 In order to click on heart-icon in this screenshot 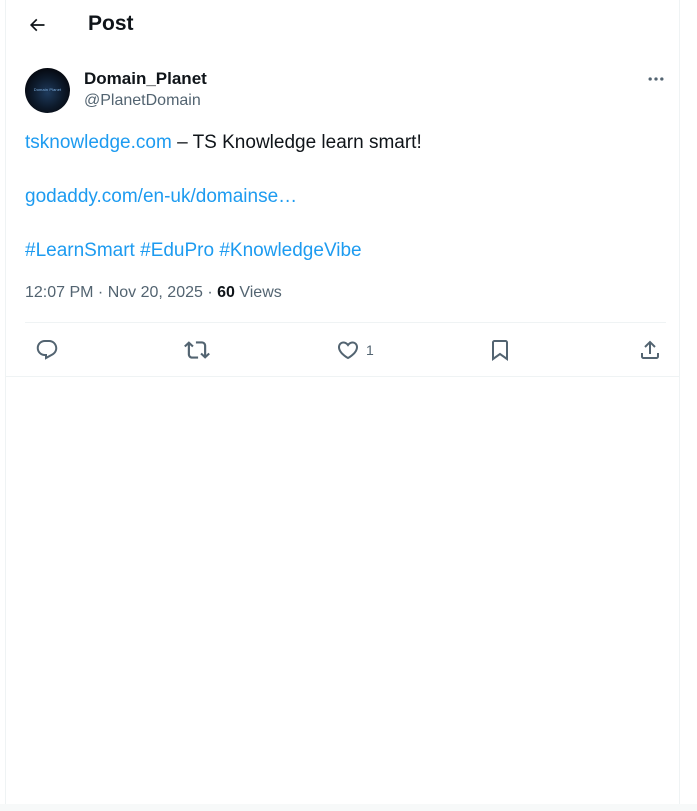, I will do `click(348, 350)`.